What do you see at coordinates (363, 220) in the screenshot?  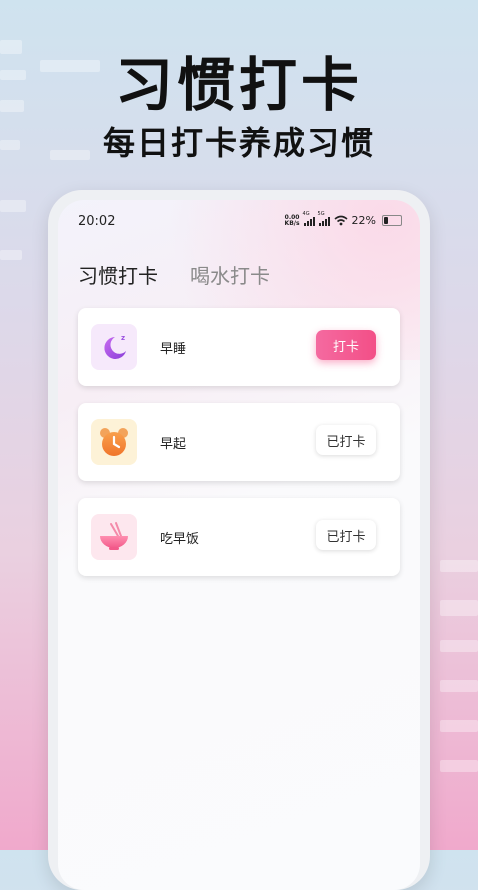 I see `battery-percent: 22%` at bounding box center [363, 220].